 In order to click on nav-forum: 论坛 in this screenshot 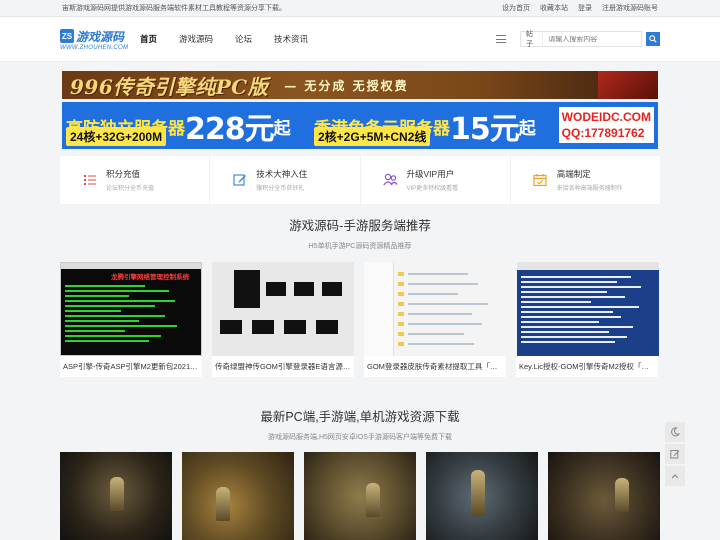, I will do `click(243, 39)`.